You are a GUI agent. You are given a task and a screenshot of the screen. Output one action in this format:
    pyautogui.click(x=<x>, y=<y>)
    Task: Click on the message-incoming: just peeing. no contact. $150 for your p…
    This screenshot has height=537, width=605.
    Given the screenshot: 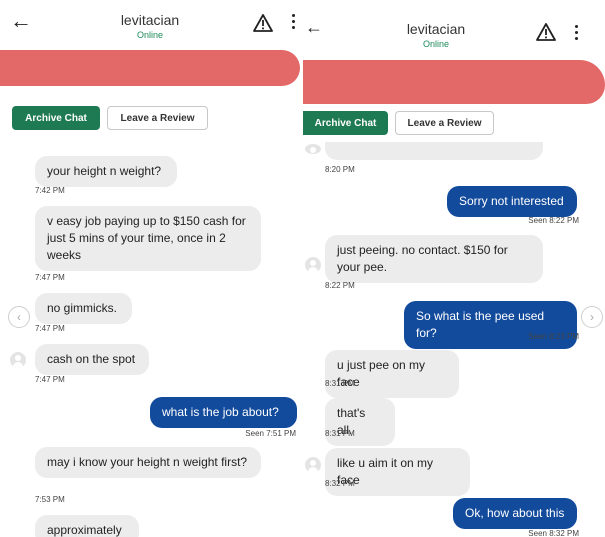 What is the action you would take?
    pyautogui.click(x=434, y=259)
    